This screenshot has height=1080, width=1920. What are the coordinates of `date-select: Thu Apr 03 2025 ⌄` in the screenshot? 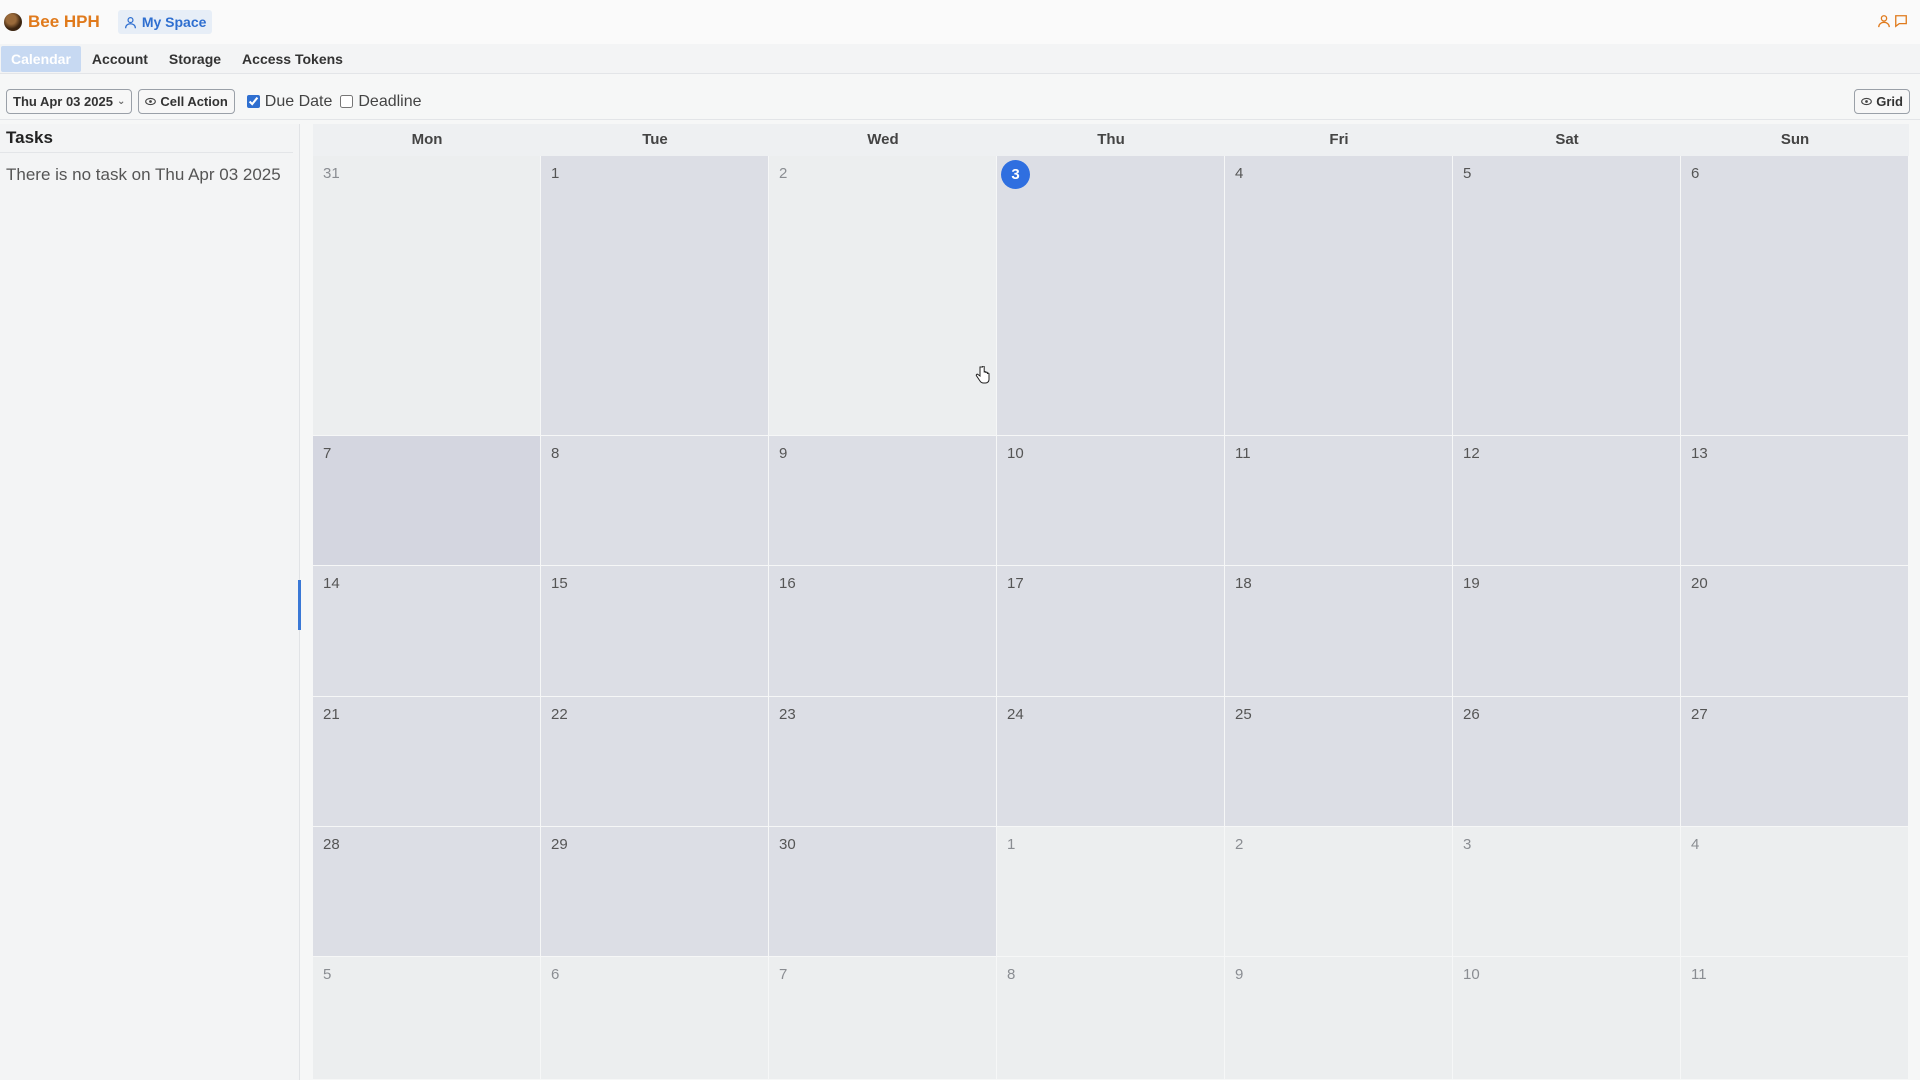 It's located at (69, 101).